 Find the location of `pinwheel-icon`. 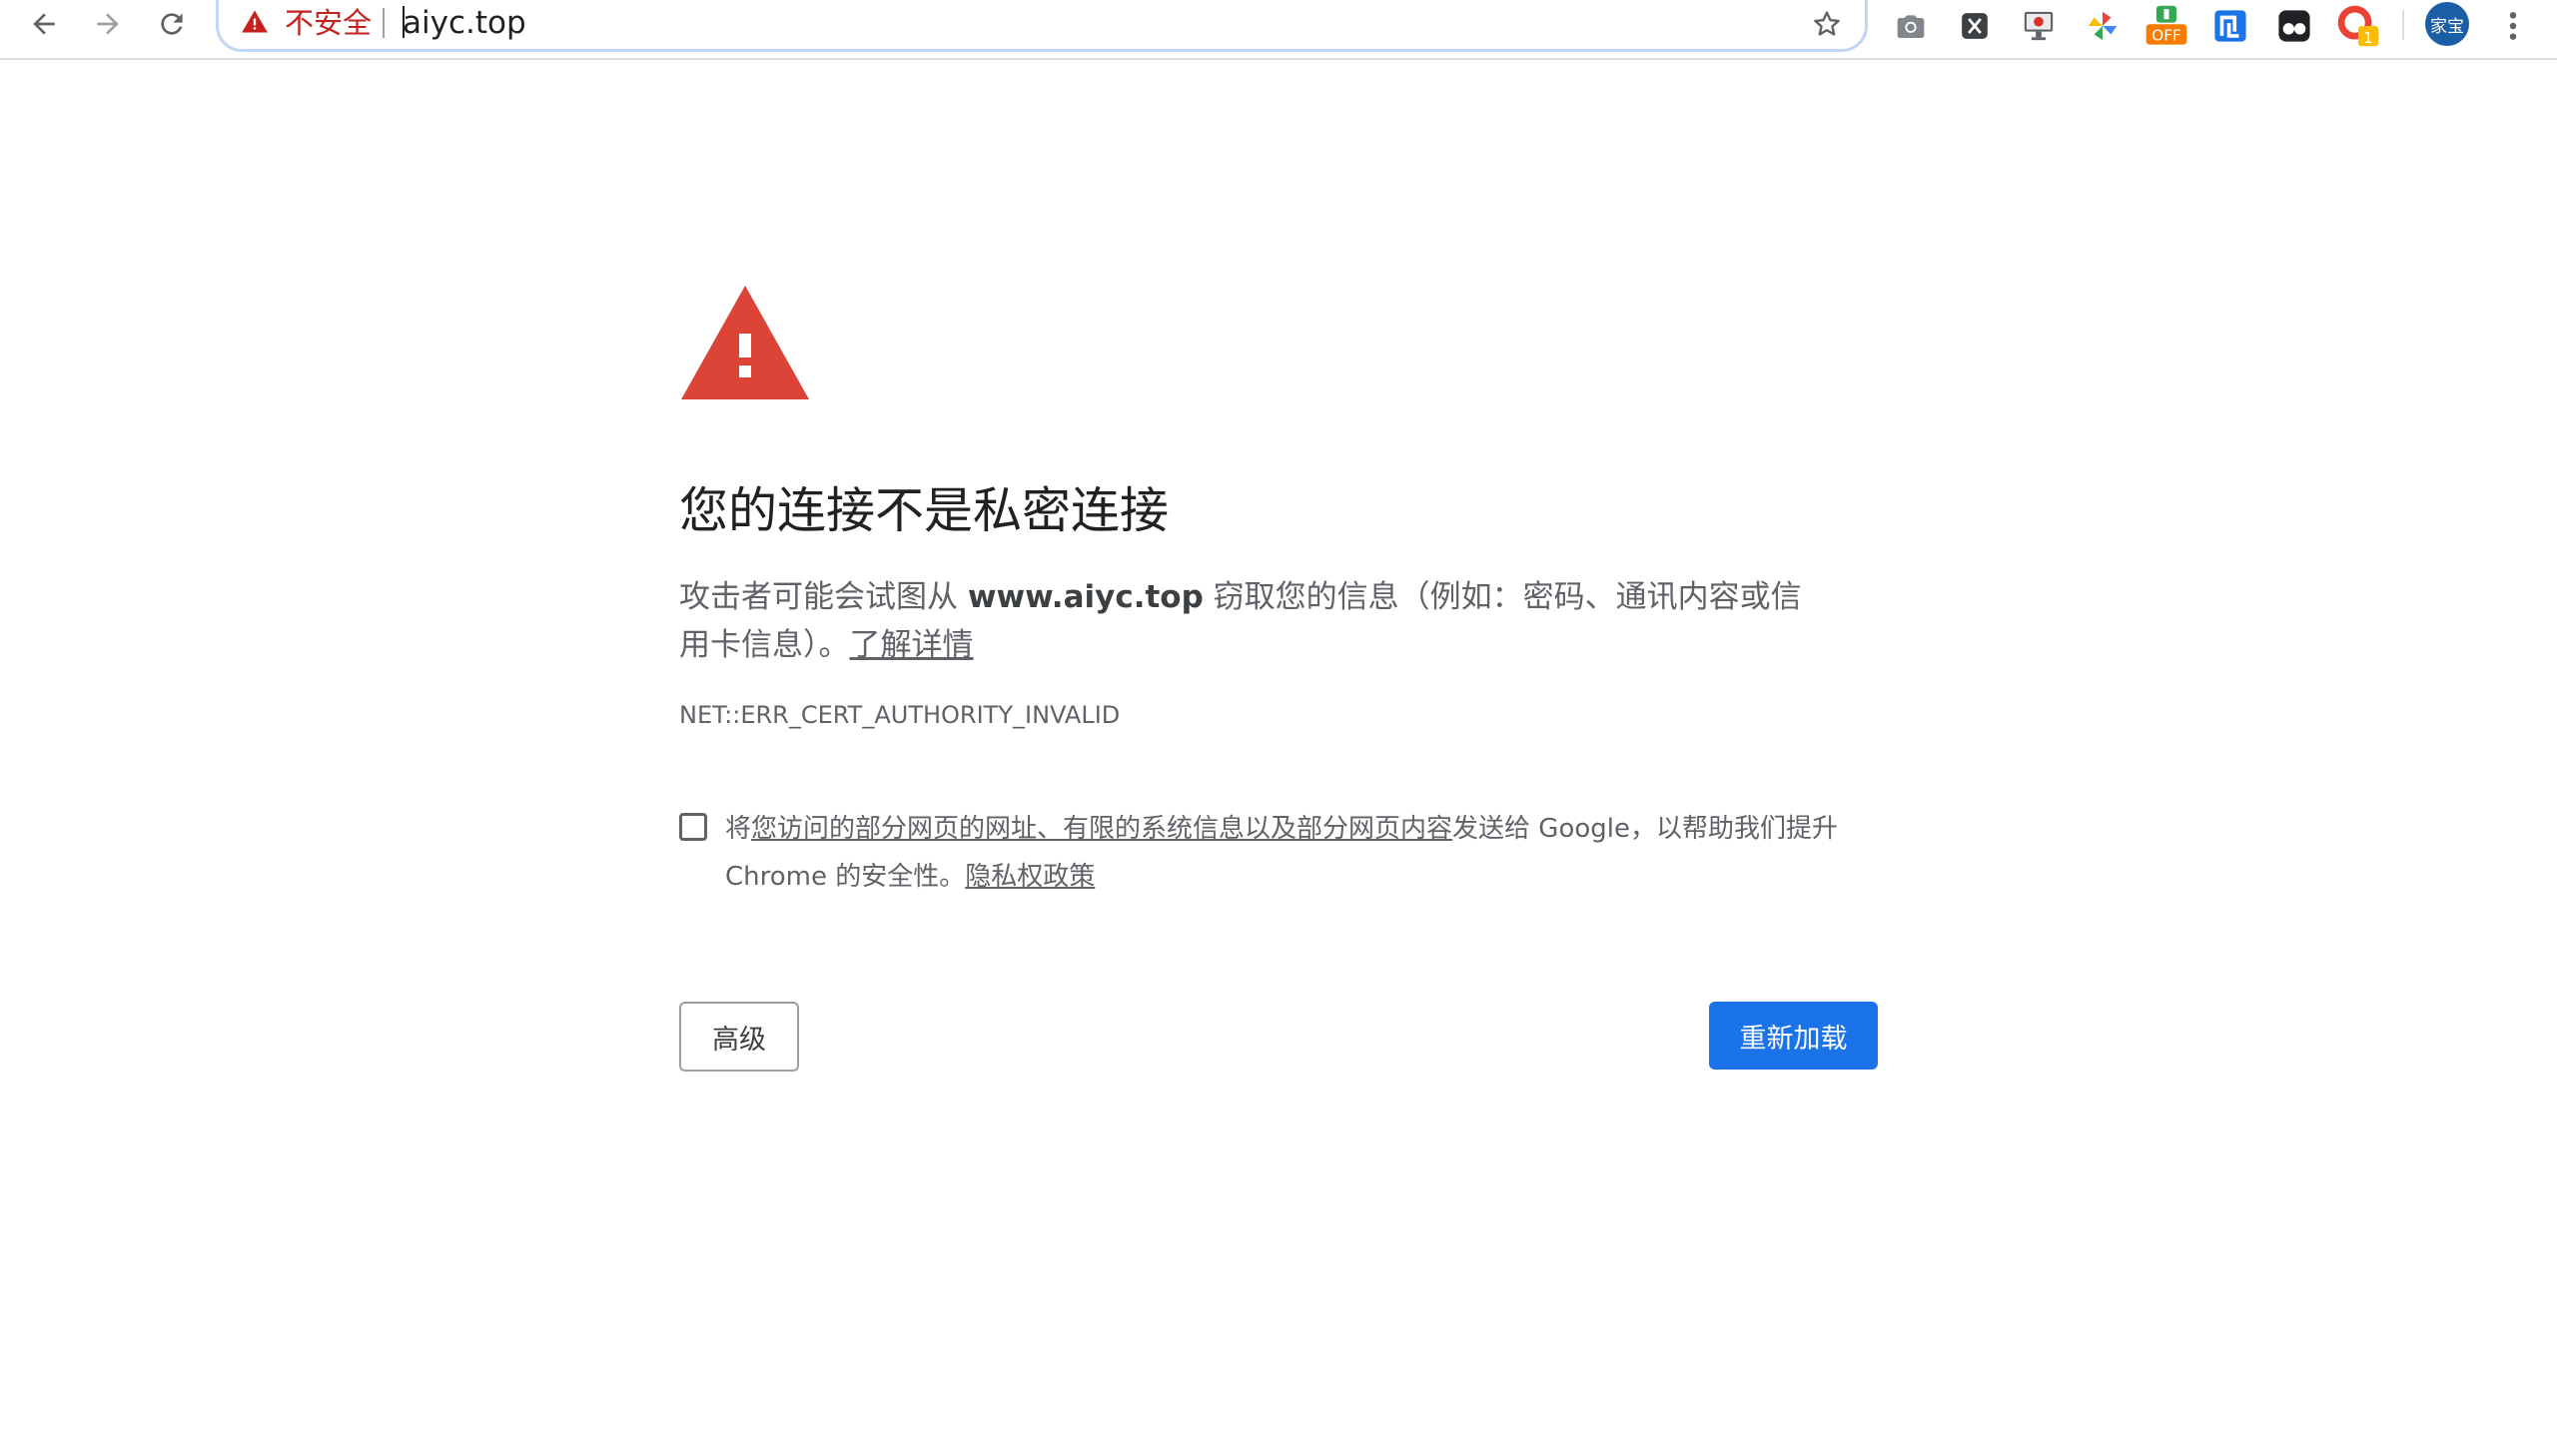

pinwheel-icon is located at coordinates (2103, 26).